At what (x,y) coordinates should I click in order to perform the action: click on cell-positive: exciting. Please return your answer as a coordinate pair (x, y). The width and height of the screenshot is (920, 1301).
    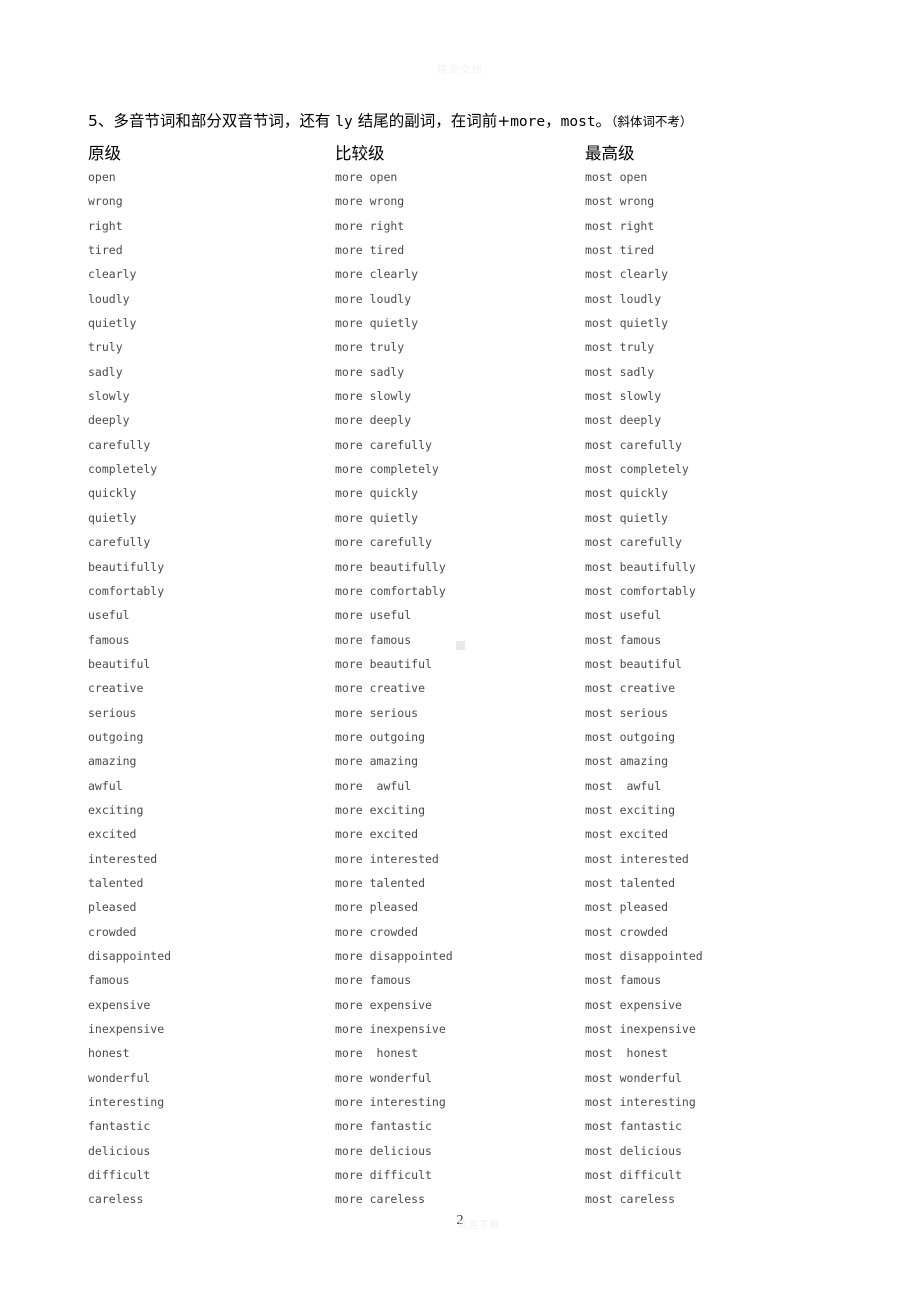
    Looking at the image, I should click on (116, 809).